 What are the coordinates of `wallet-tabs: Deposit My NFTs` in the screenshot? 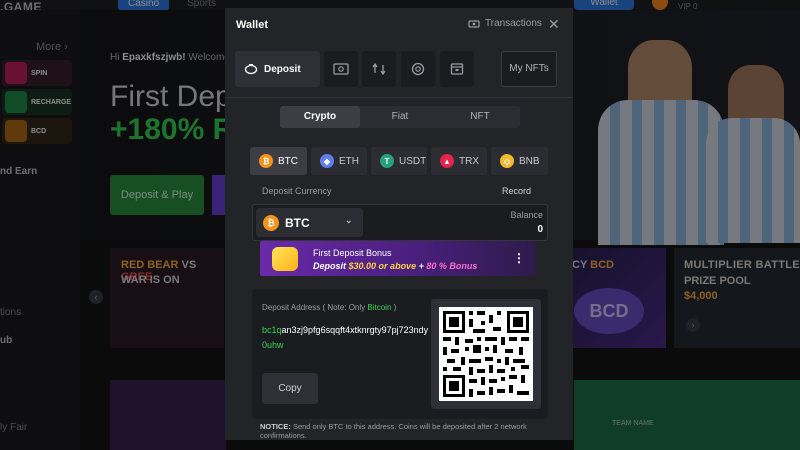 It's located at (396, 69).